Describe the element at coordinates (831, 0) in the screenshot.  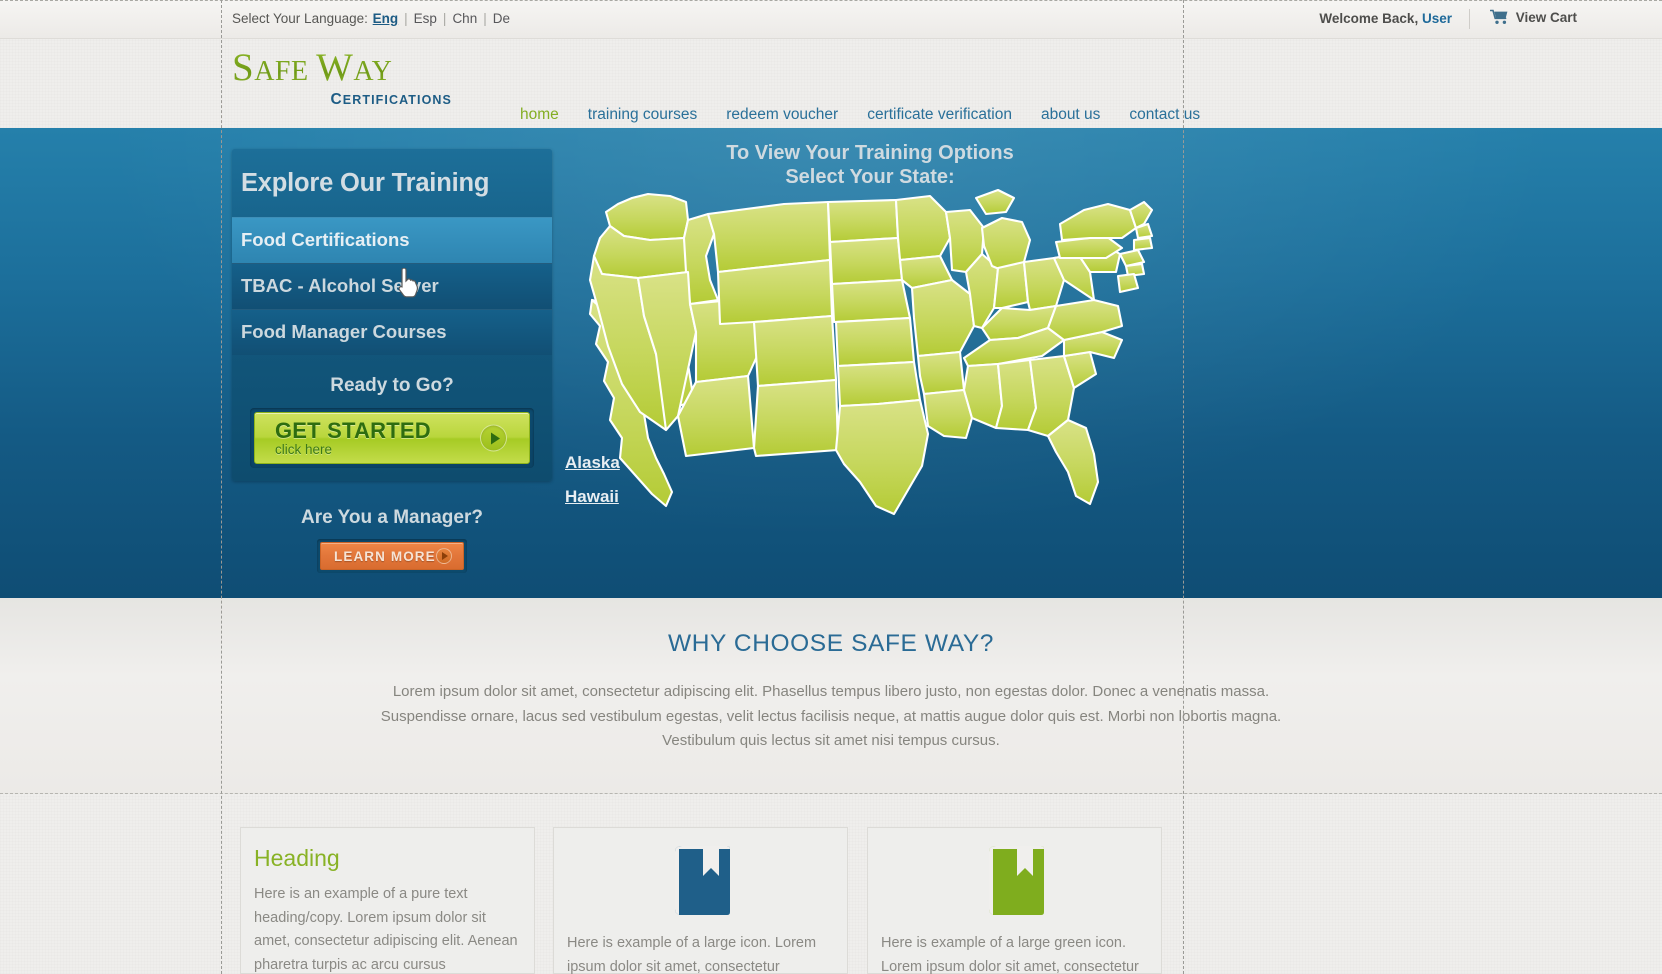
I see `top-dashed-rule` at that location.